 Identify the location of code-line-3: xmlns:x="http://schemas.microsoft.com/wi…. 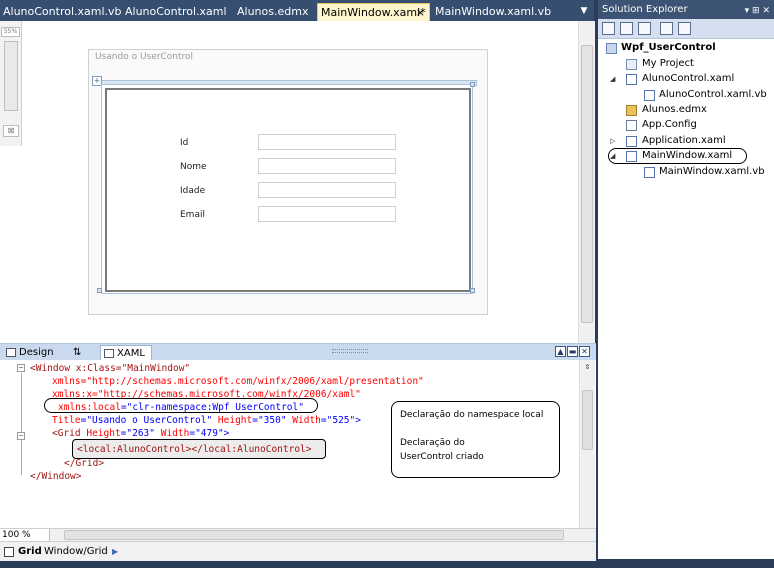
(206, 394).